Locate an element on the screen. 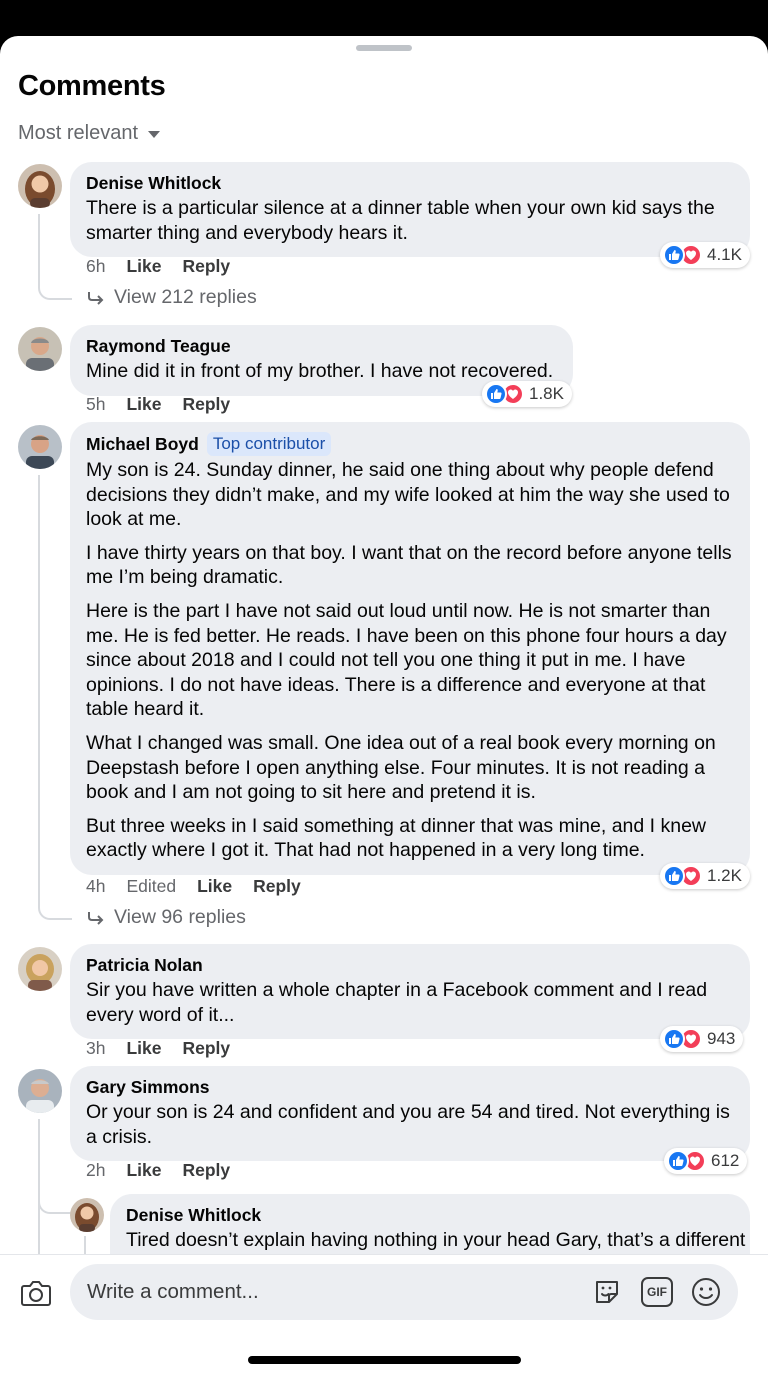  reaction-count: 4.1K is located at coordinates (724, 254).